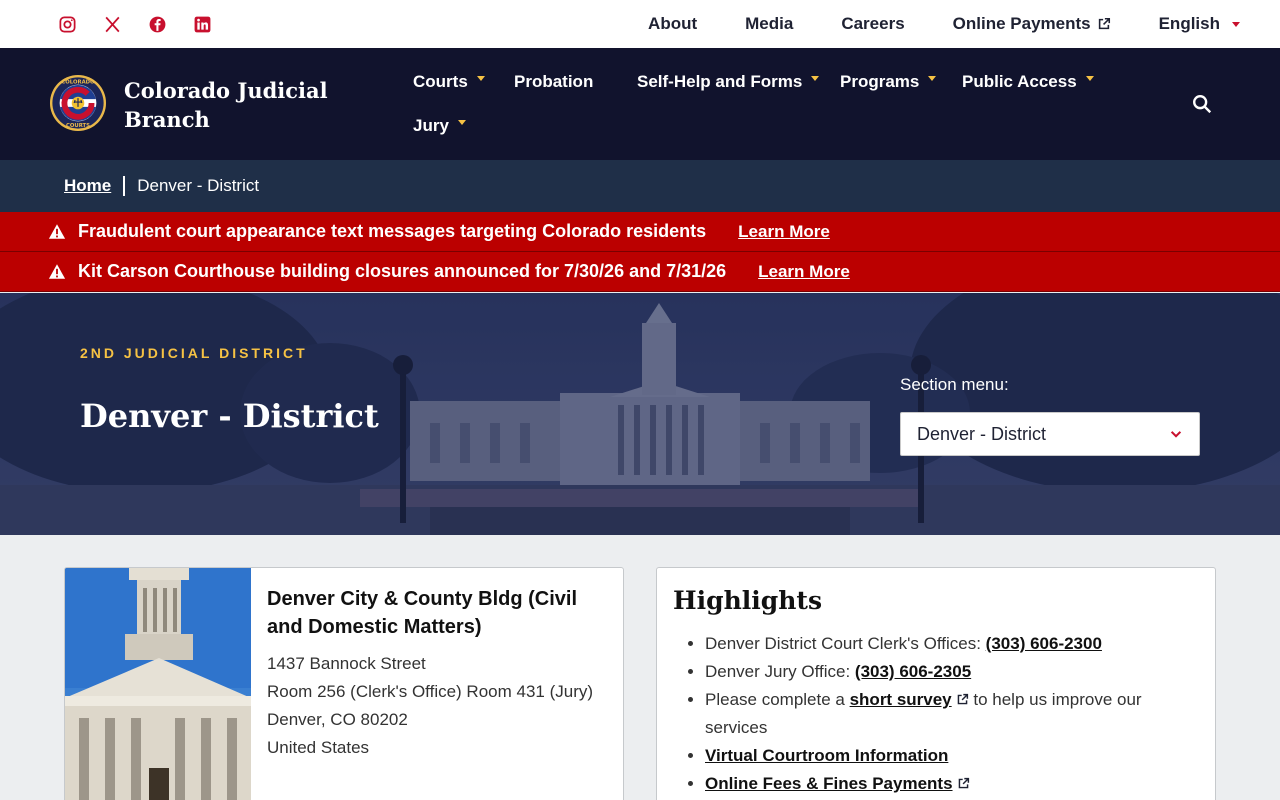 This screenshot has width=1280, height=800. Describe the element at coordinates (950, 756) in the screenshot. I see `list-item: Virtual Courtroom Information` at that location.